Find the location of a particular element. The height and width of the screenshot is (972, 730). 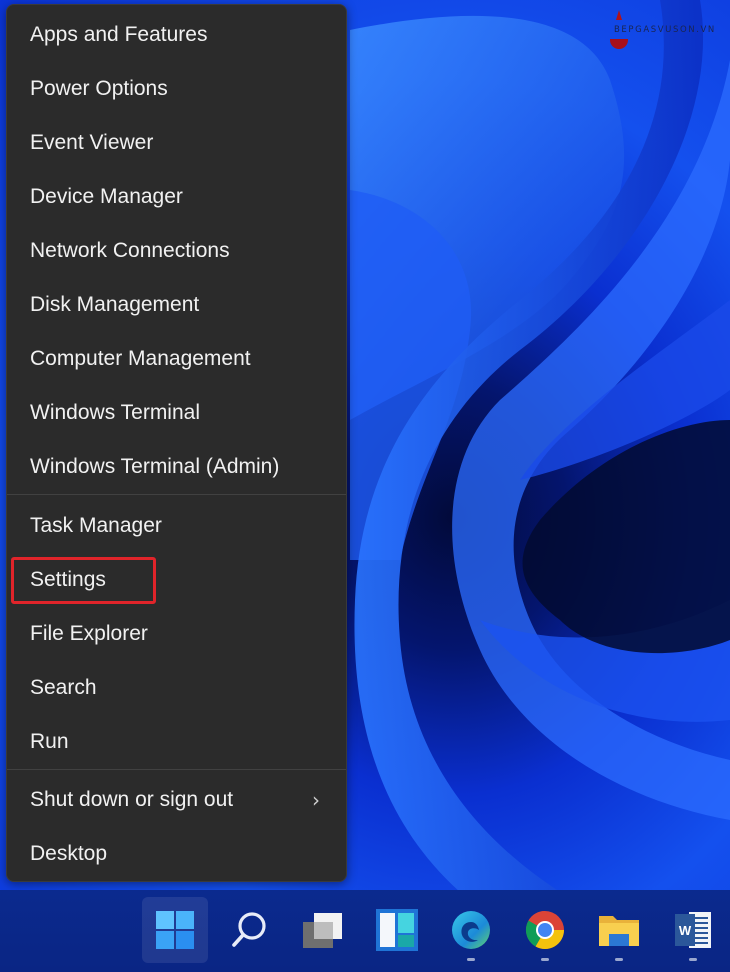

menu-item-file-explorer: File Explorer is located at coordinates (176, 634).